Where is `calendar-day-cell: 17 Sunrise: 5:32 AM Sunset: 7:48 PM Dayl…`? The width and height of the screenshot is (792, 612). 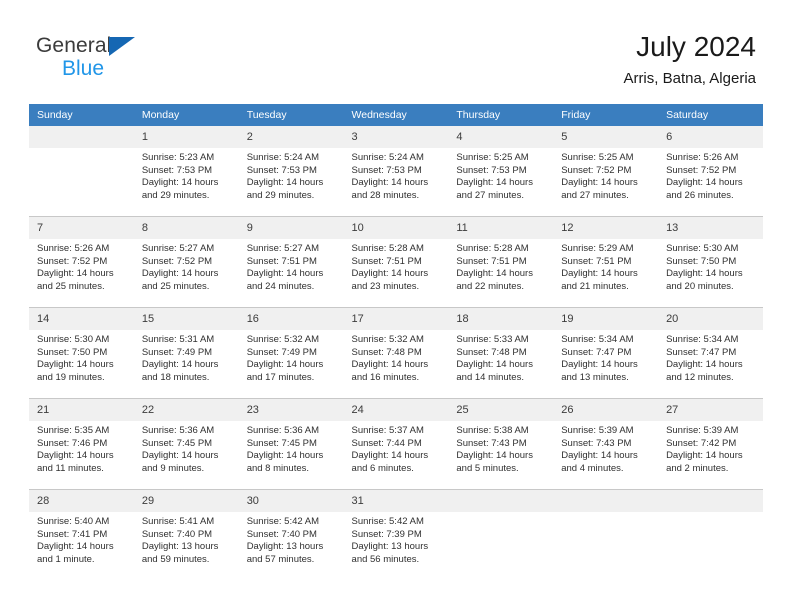
calendar-day-cell: 17 Sunrise: 5:32 AM Sunset: 7:48 PM Dayl… is located at coordinates (396, 353).